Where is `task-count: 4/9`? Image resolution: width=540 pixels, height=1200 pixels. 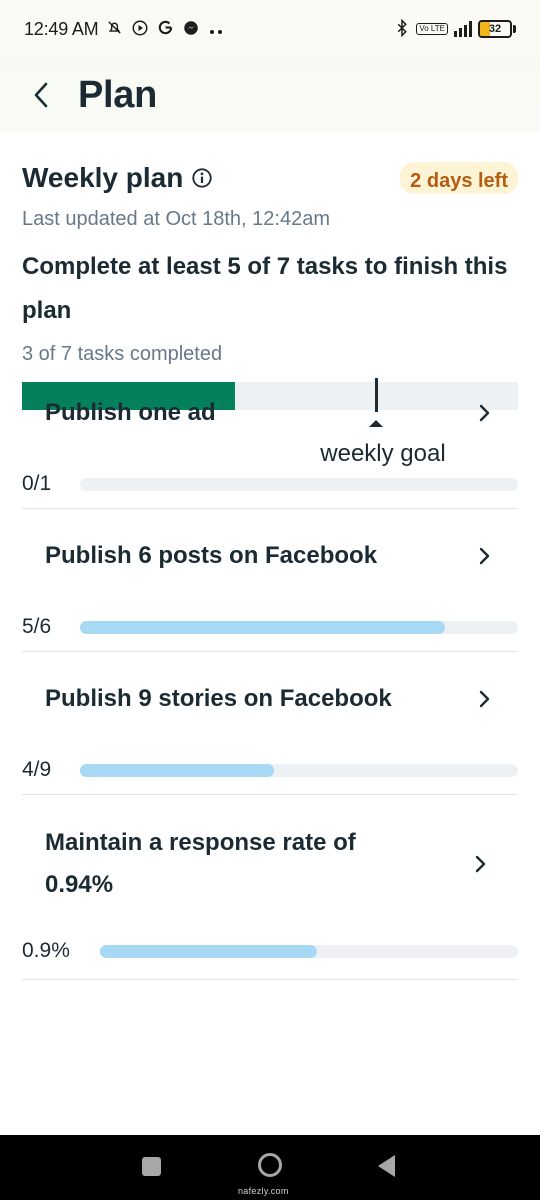
task-count: 4/9 is located at coordinates (37, 769).